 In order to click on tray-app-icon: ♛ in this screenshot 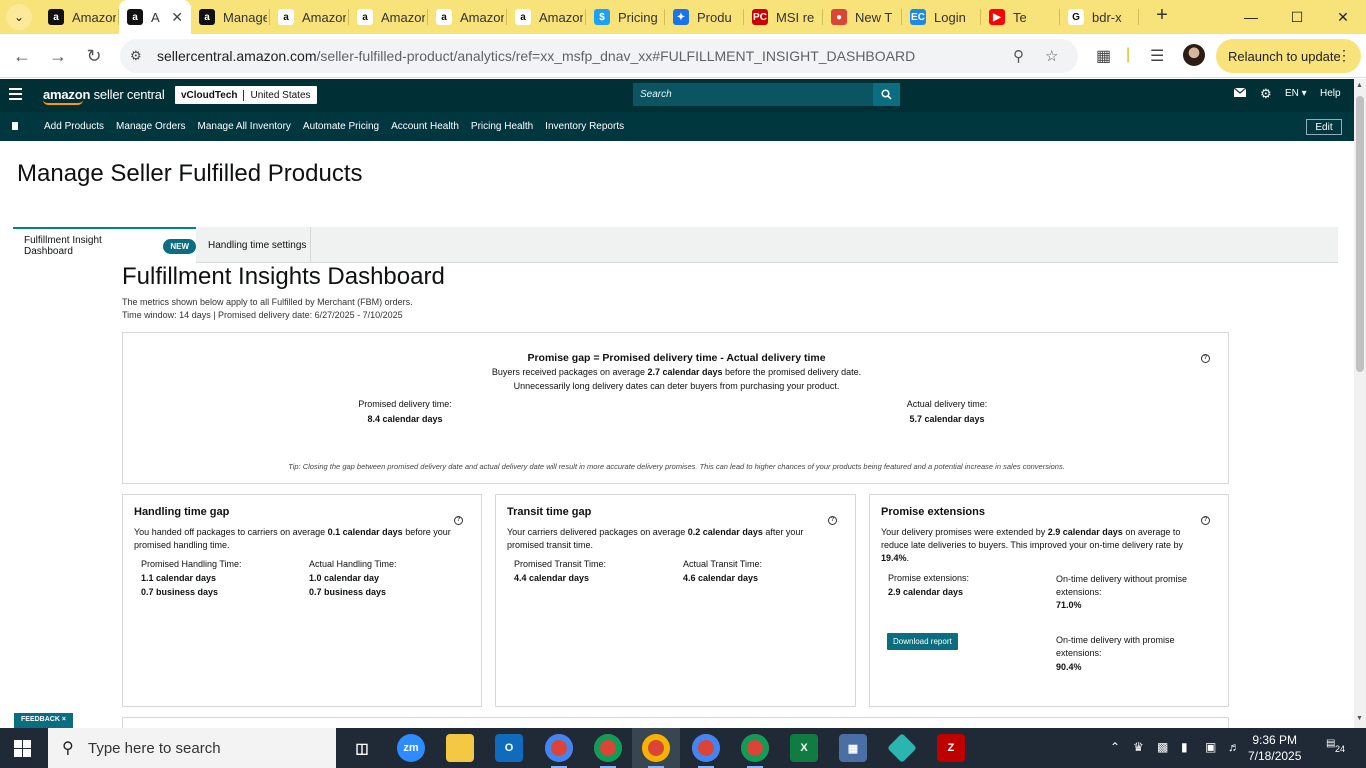, I will do `click(1138, 747)`.